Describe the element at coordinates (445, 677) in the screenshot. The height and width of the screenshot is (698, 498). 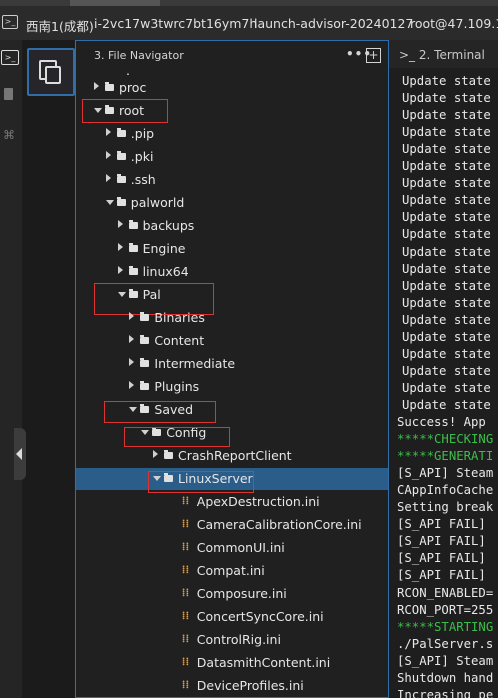
I see `terminal-line: Shutdown hand` at that location.